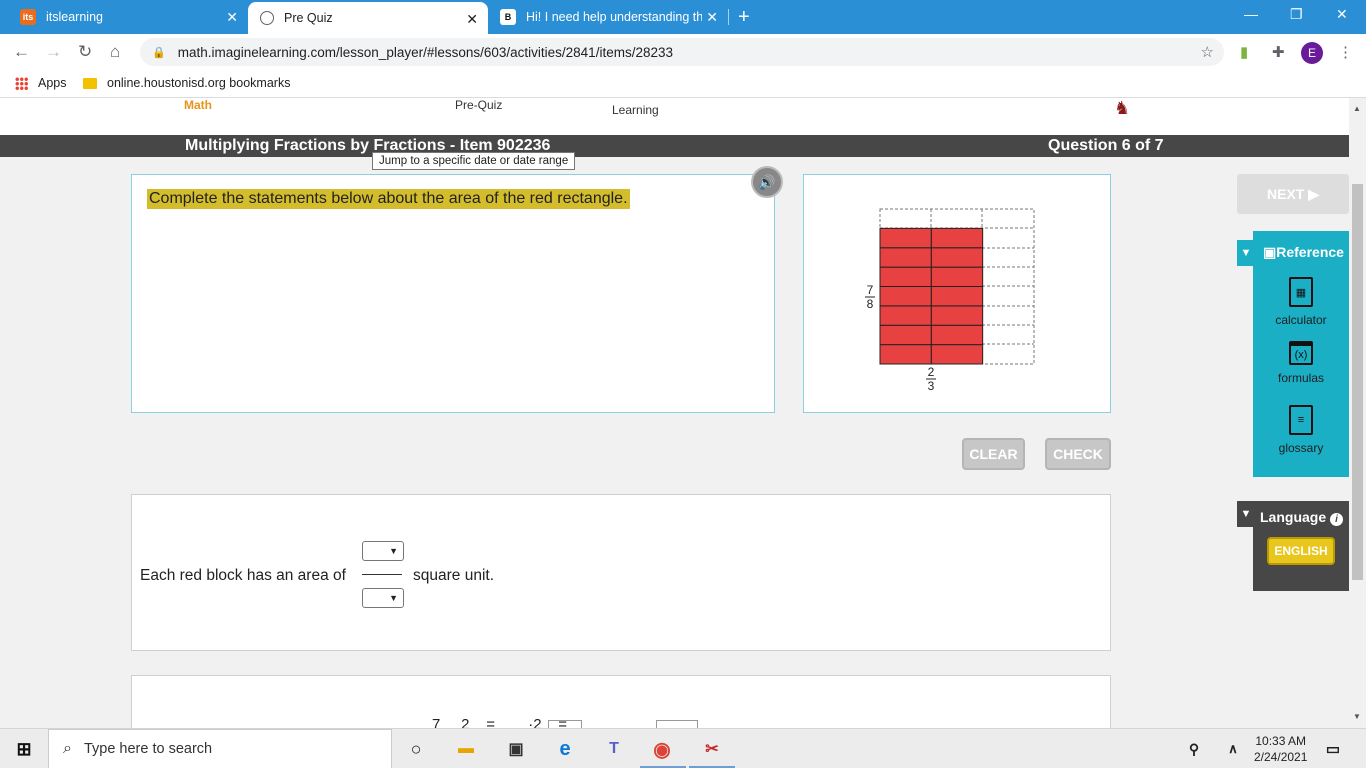  Describe the element at coordinates (382, 574) in the screenshot. I see `fraction-bar` at that location.